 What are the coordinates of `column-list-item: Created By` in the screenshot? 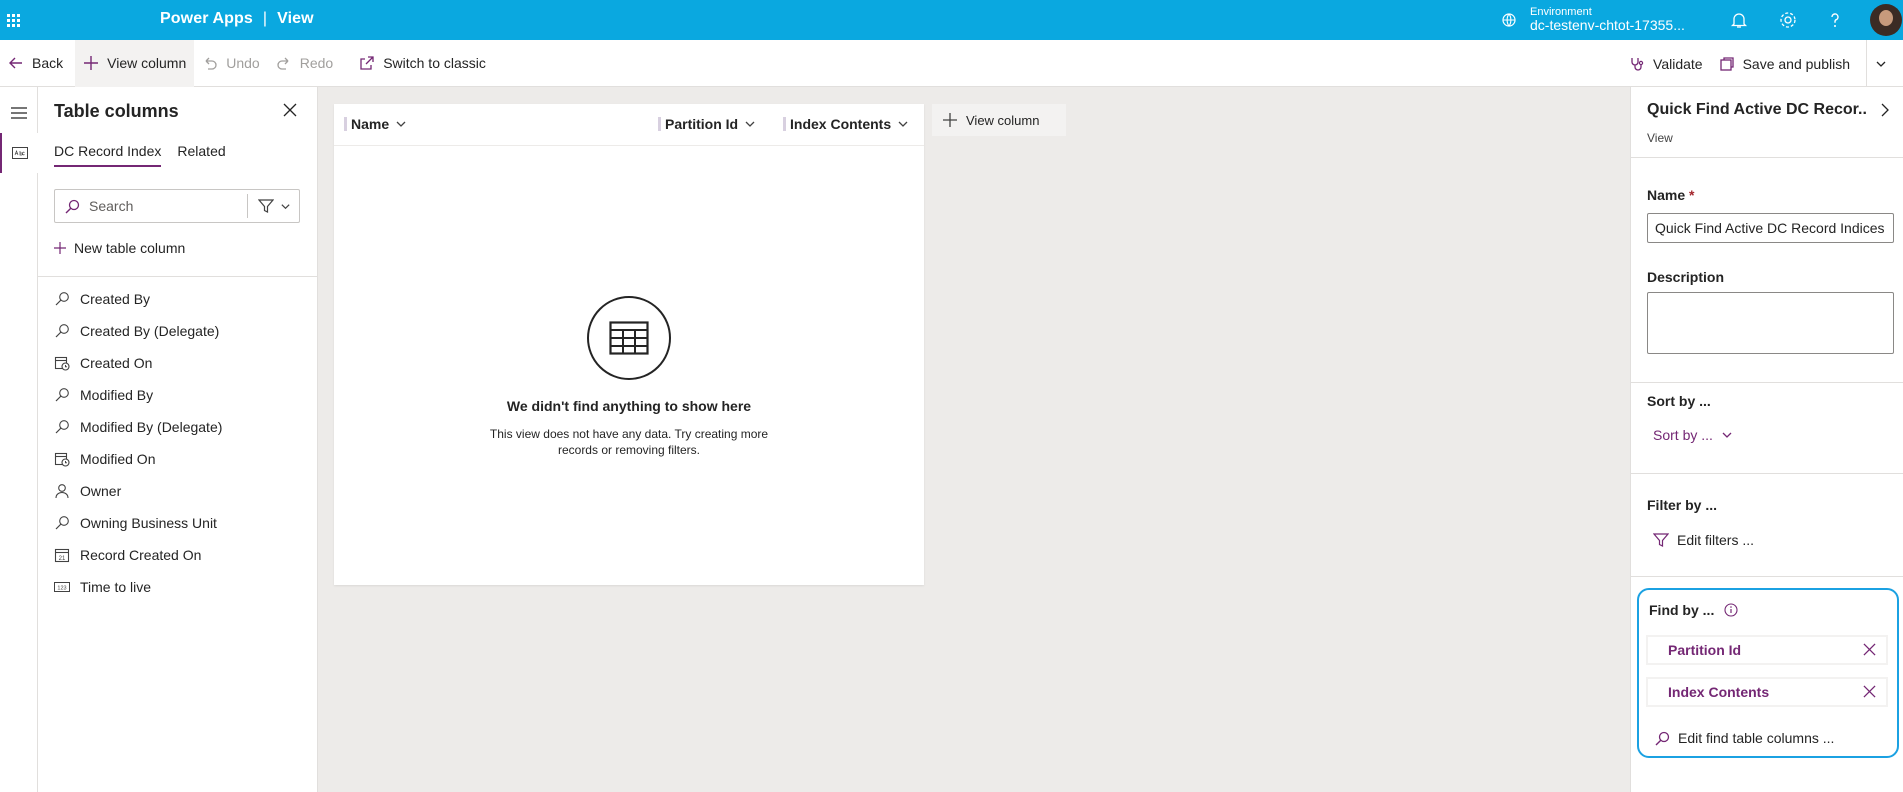 It's located at (179, 299).